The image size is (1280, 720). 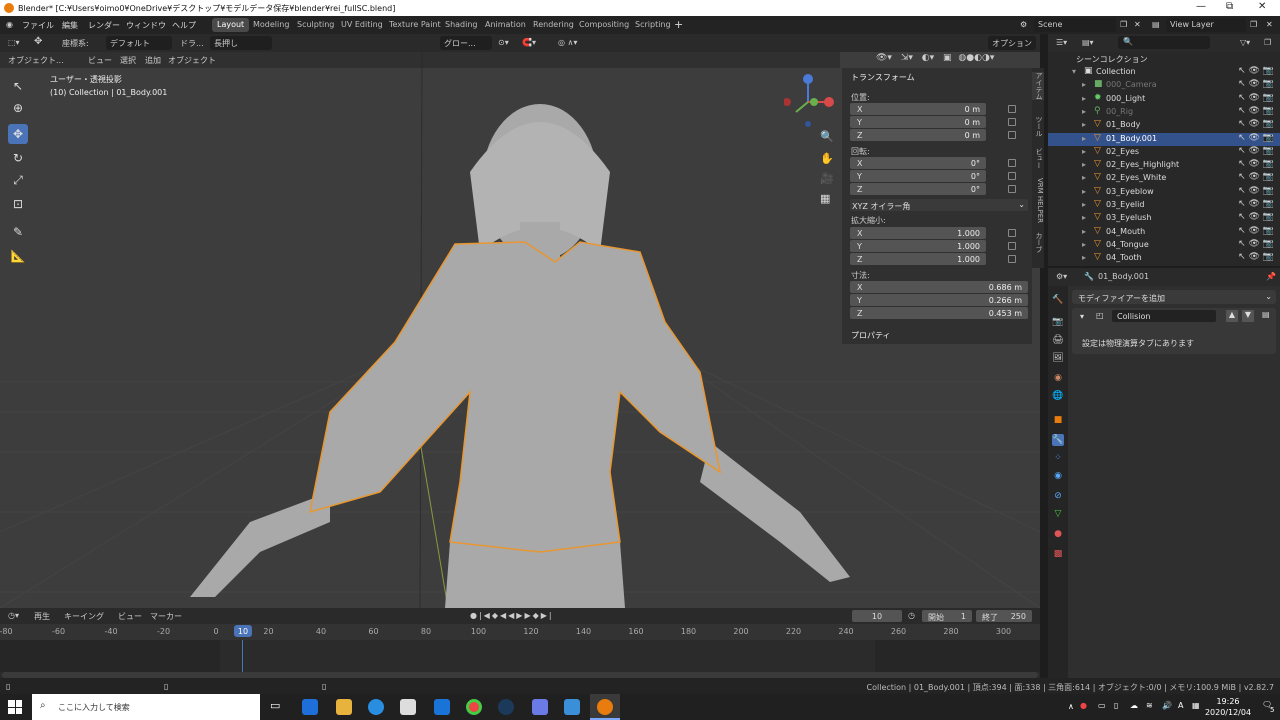 I want to click on store-icon, so click(x=408, y=707).